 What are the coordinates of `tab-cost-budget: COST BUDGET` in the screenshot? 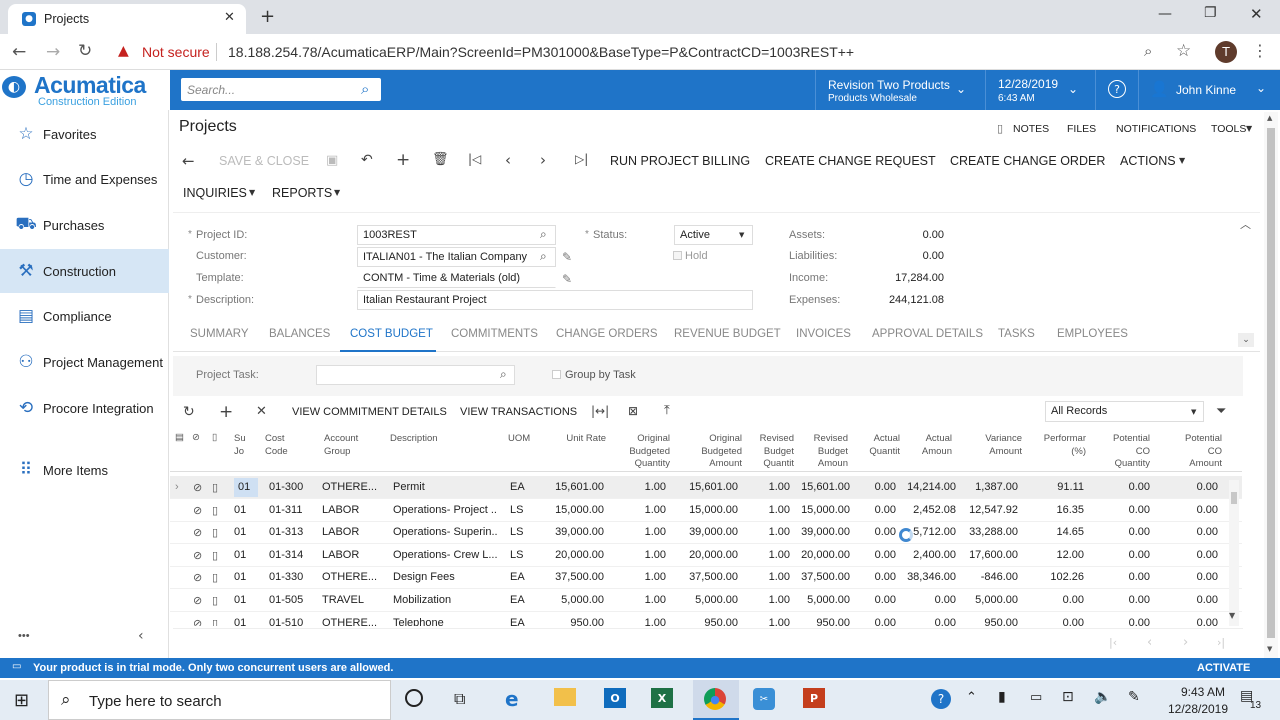 It's located at (391, 334).